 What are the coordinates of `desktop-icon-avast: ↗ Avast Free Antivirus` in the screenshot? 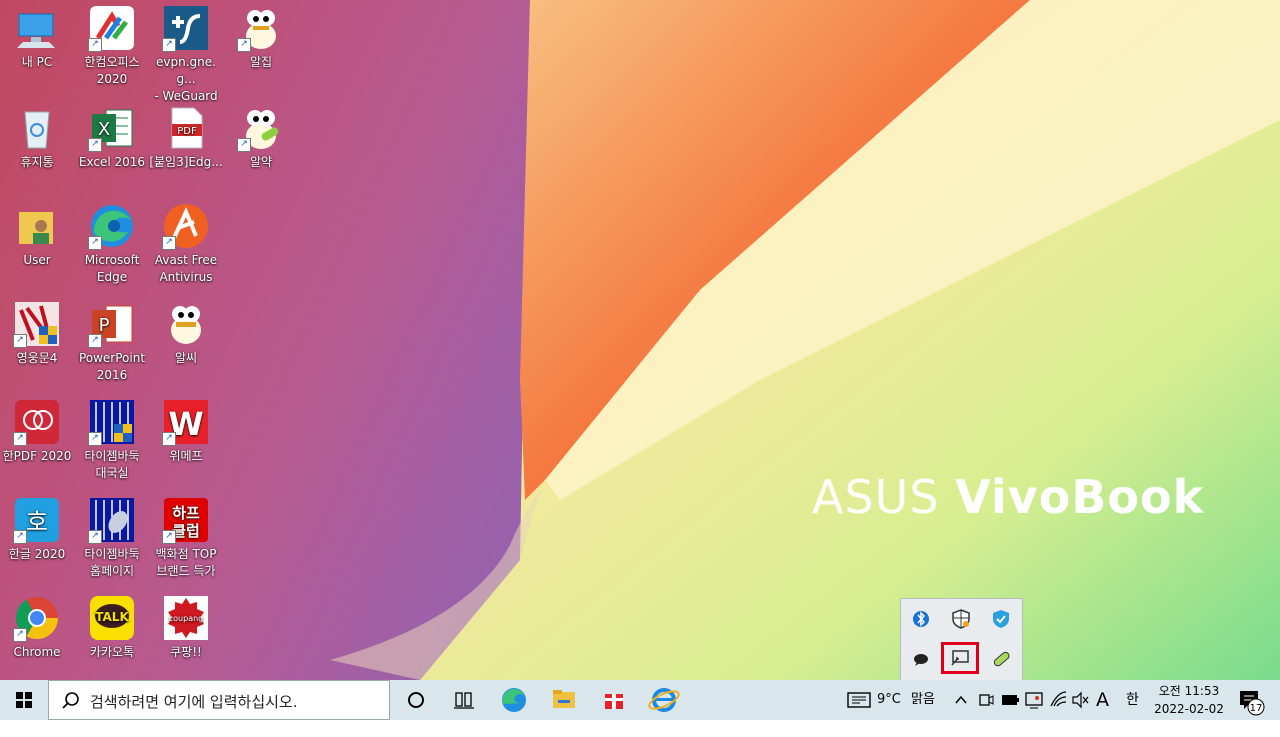 It's located at (186, 242).